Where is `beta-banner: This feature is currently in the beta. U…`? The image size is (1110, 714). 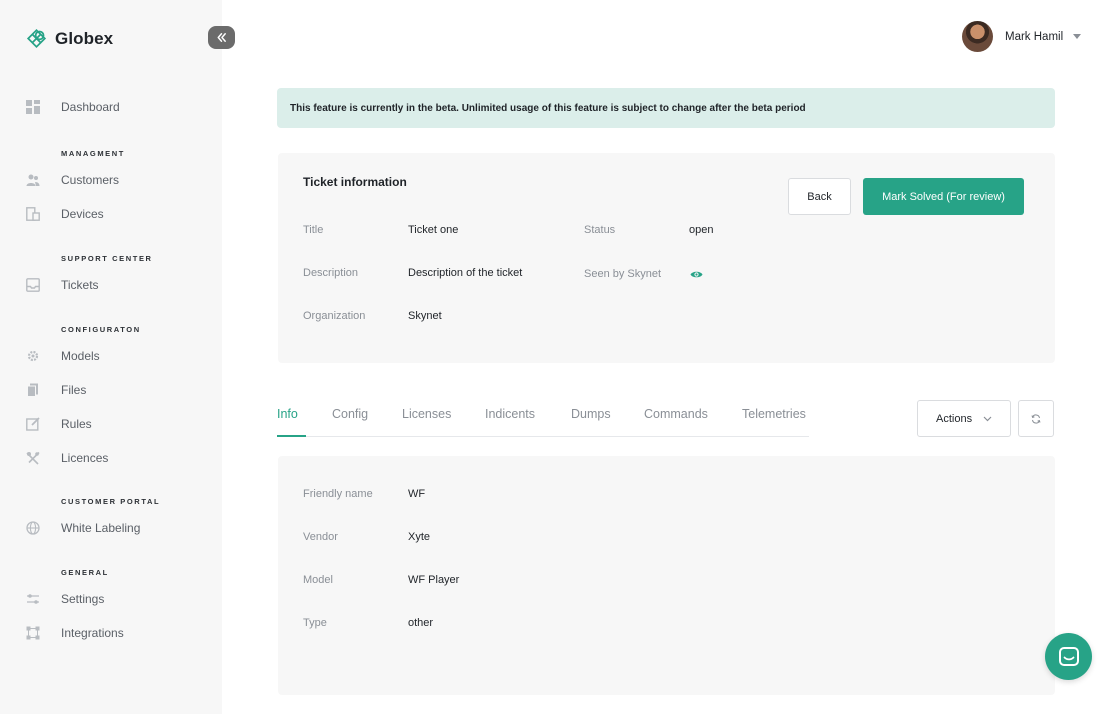 beta-banner: This feature is currently in the beta. U… is located at coordinates (666, 108).